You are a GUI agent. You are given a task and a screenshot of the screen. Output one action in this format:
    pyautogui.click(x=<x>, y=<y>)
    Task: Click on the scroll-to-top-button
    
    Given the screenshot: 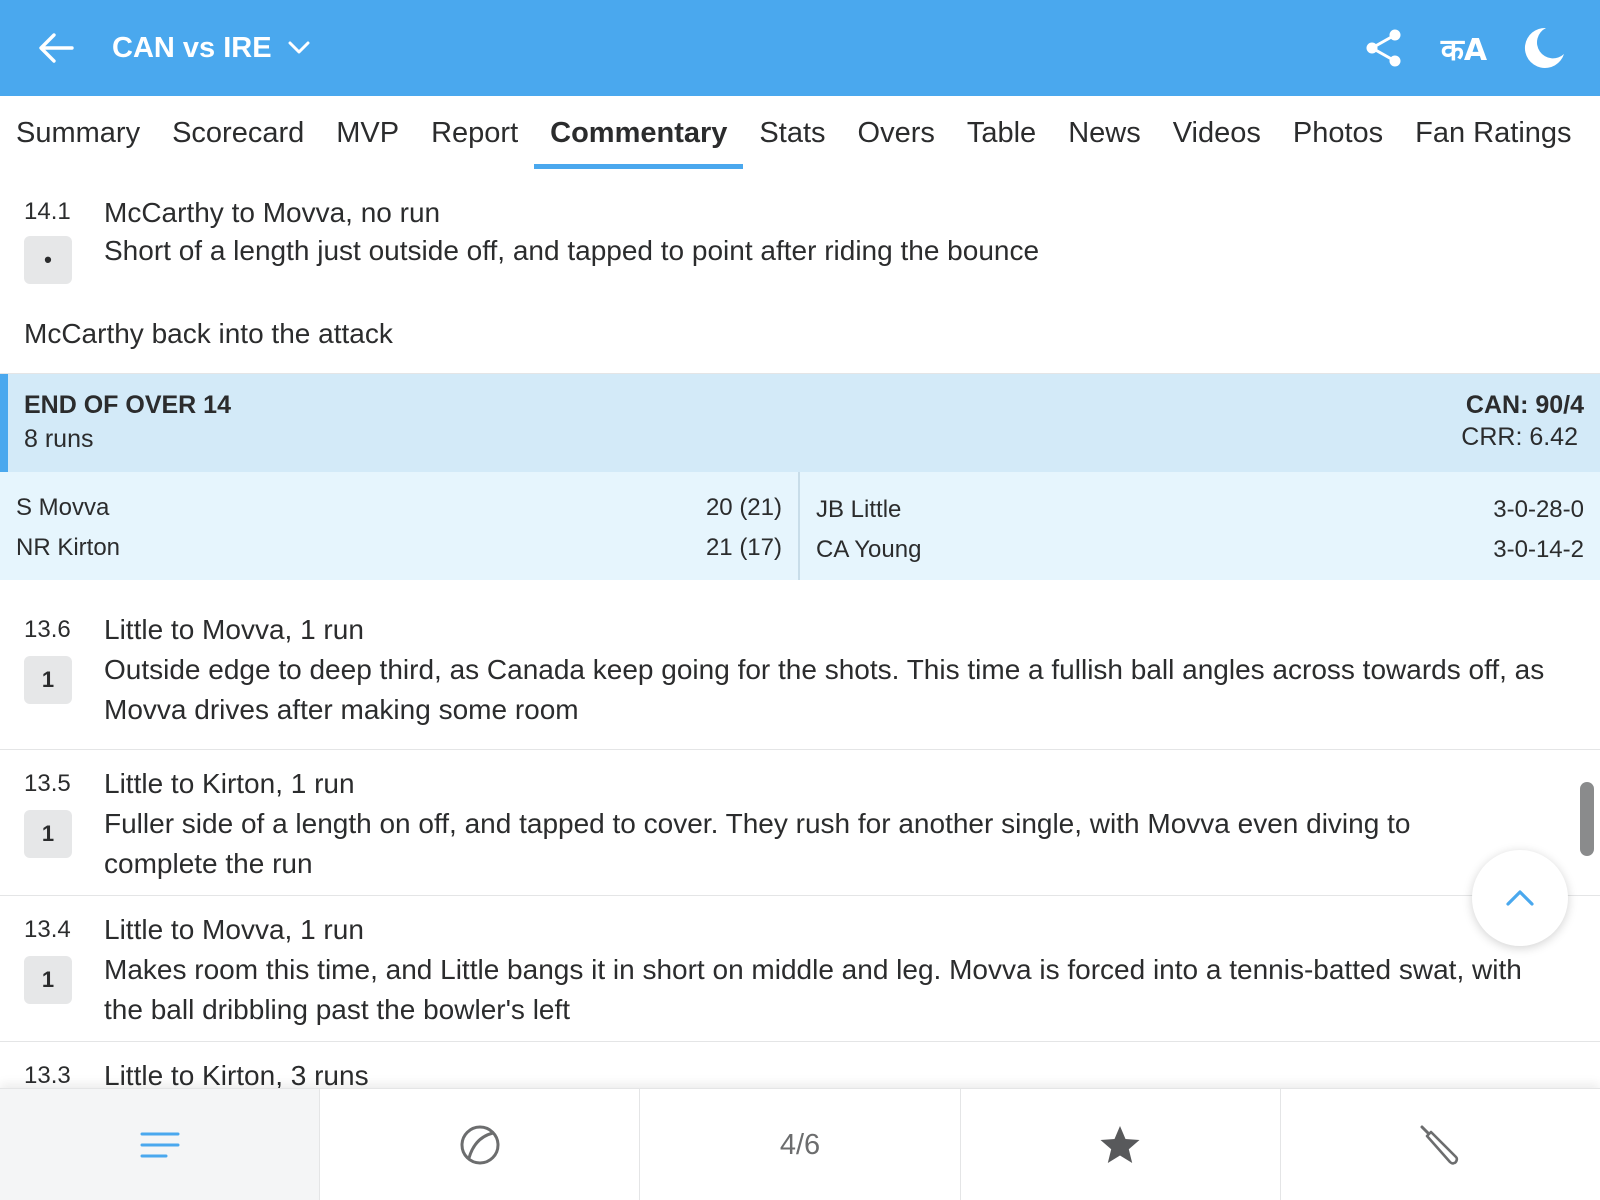 What is the action you would take?
    pyautogui.click(x=1520, y=898)
    